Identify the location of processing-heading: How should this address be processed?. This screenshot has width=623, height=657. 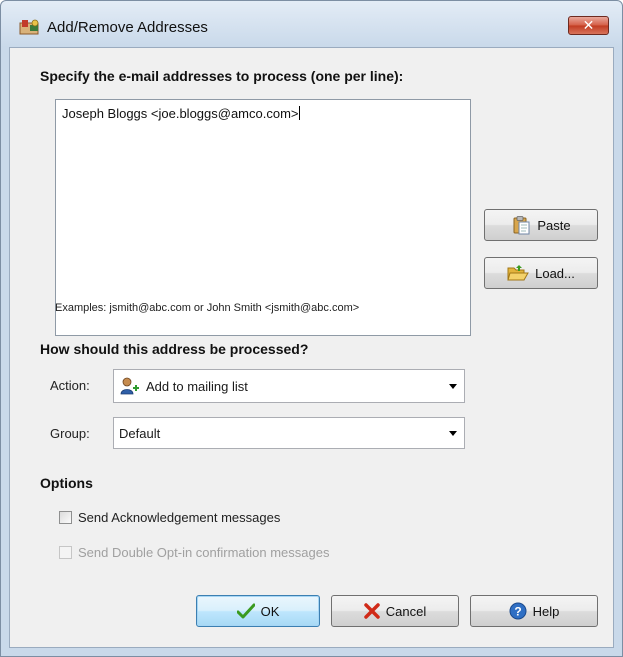
(174, 349).